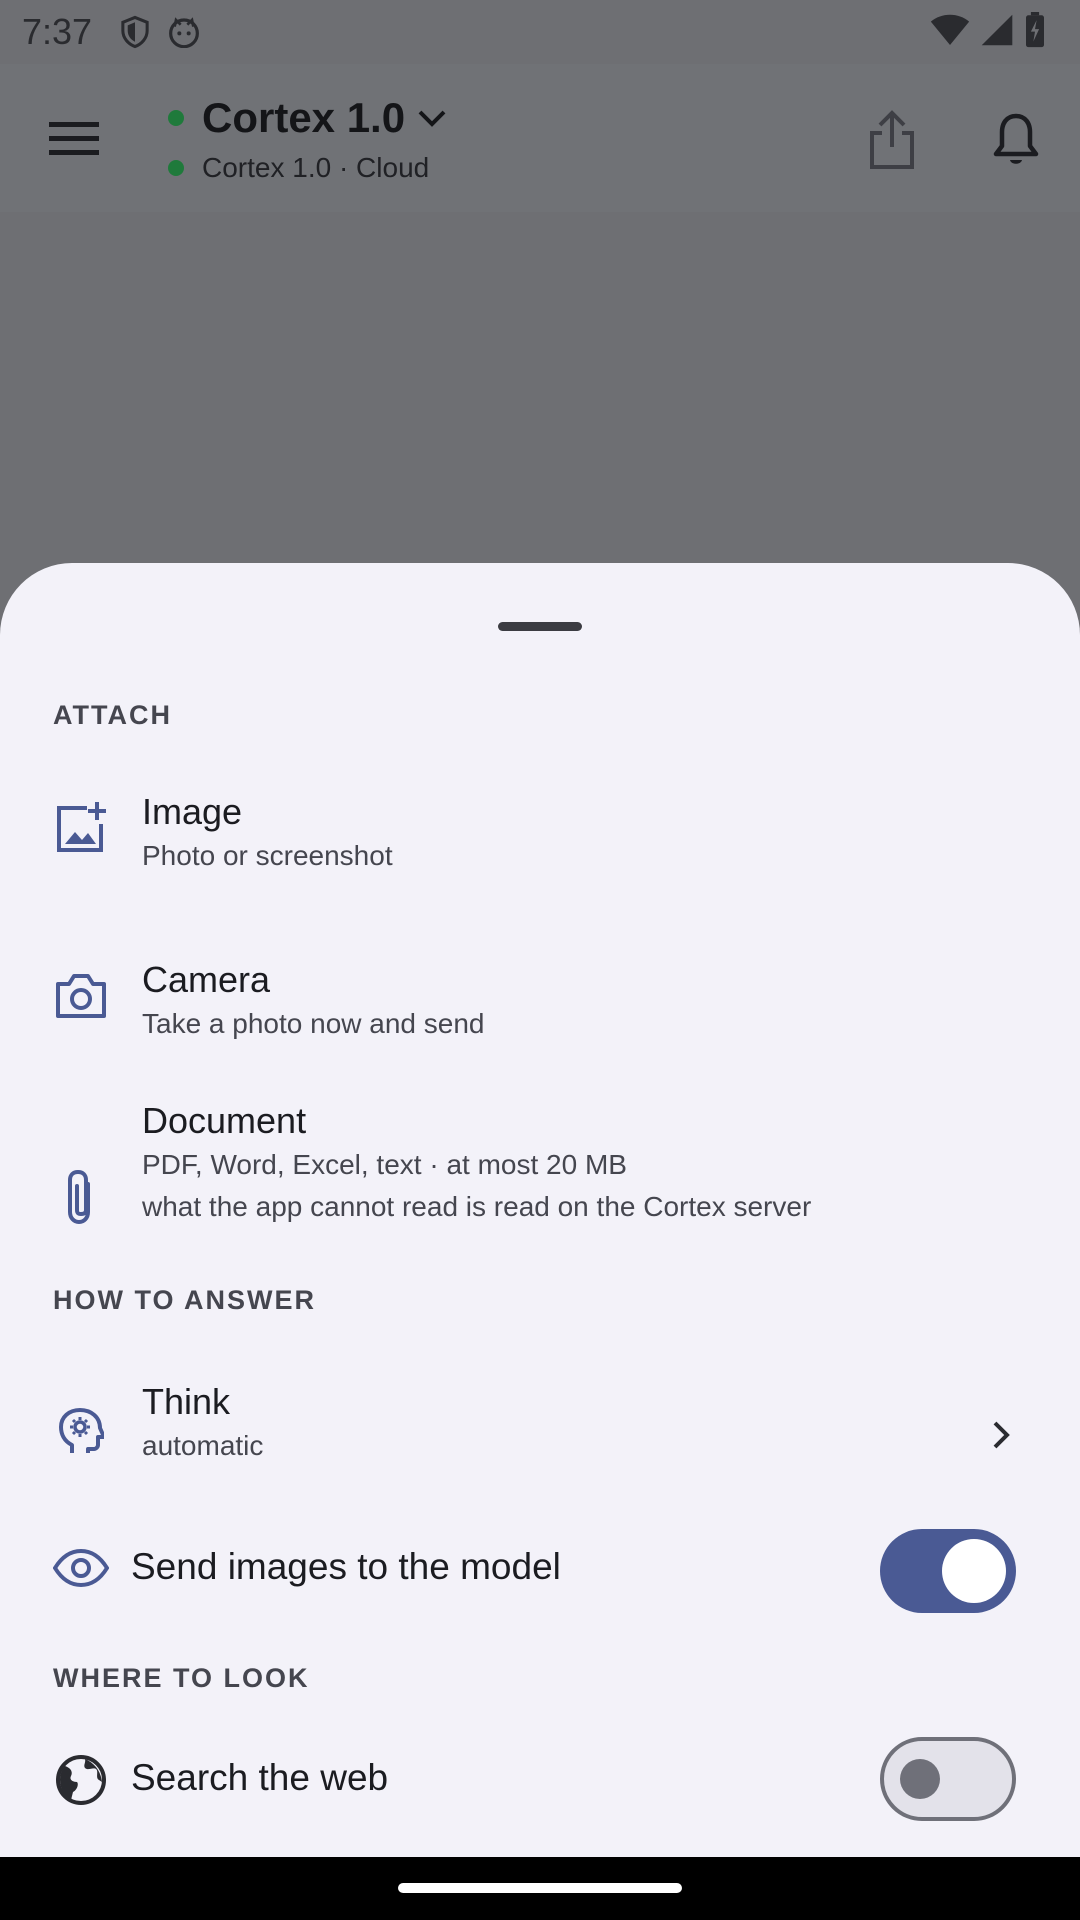 This screenshot has height=1920, width=1080. Describe the element at coordinates (313, 1023) in the screenshot. I see `camera-subtitle: Take a photo now and send` at that location.